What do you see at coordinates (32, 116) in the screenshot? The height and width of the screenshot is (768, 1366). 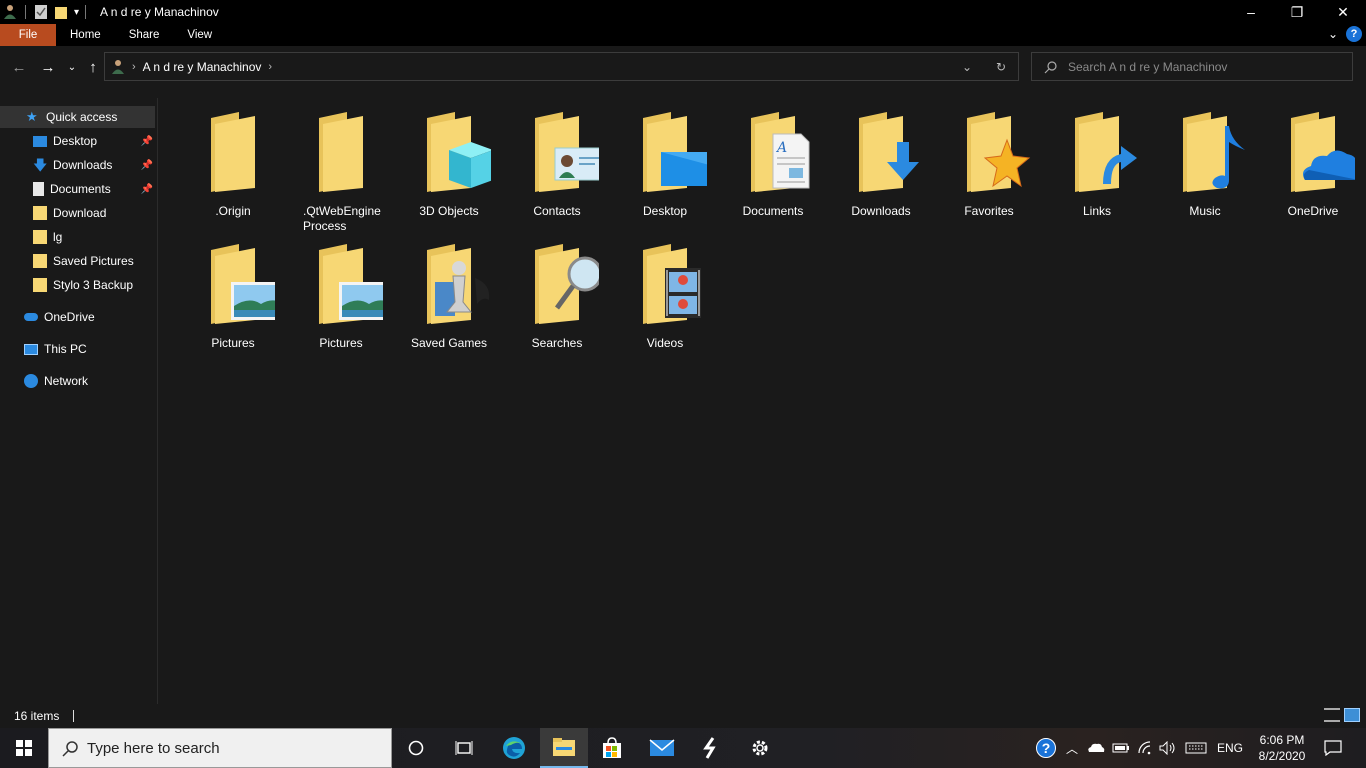 I see `star-icon: ★` at bounding box center [32, 116].